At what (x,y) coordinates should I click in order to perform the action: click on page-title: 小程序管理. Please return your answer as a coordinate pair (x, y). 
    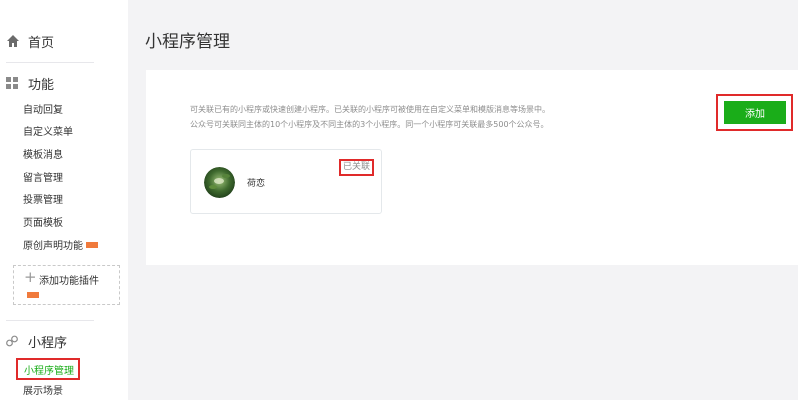
    Looking at the image, I should click on (187, 42).